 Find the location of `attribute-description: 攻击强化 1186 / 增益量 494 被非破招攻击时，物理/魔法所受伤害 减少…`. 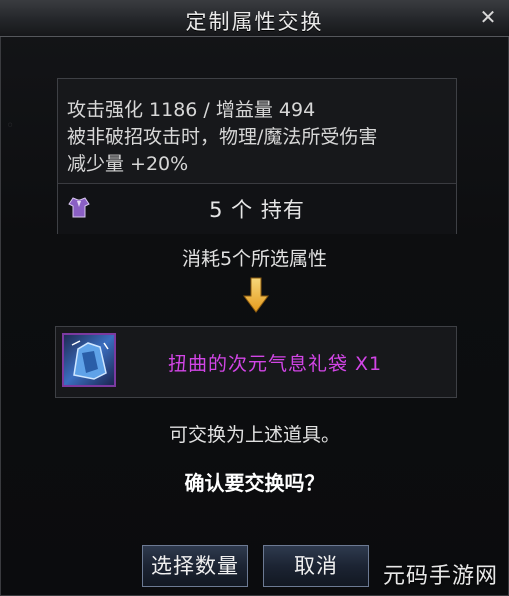

attribute-description: 攻击强化 1186 / 增益量 494 被非破招攻击时，物理/魔法所受伤害 减少… is located at coordinates (259, 137).